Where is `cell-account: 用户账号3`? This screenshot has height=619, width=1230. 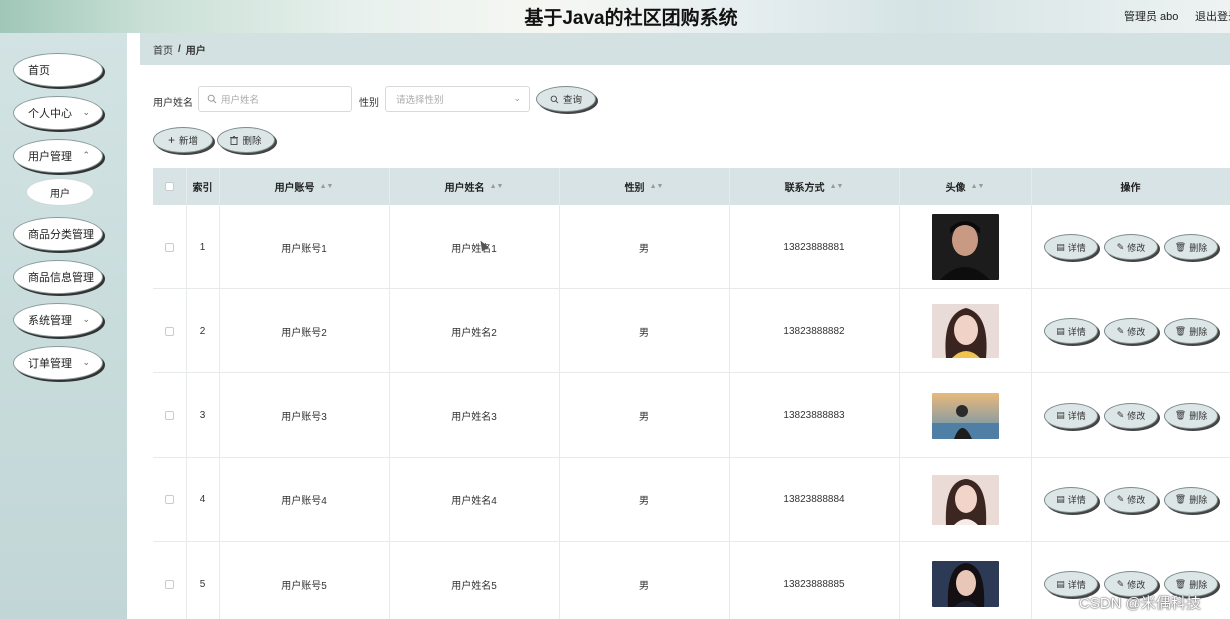 cell-account: 用户账号3 is located at coordinates (304, 418).